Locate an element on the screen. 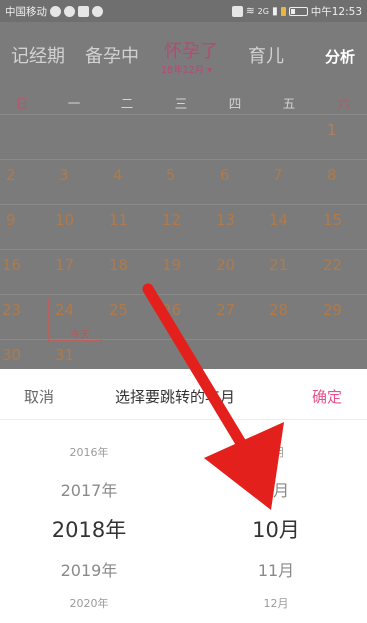 The image size is (367, 623). calendar-day: 14 is located at coordinates (278, 220).